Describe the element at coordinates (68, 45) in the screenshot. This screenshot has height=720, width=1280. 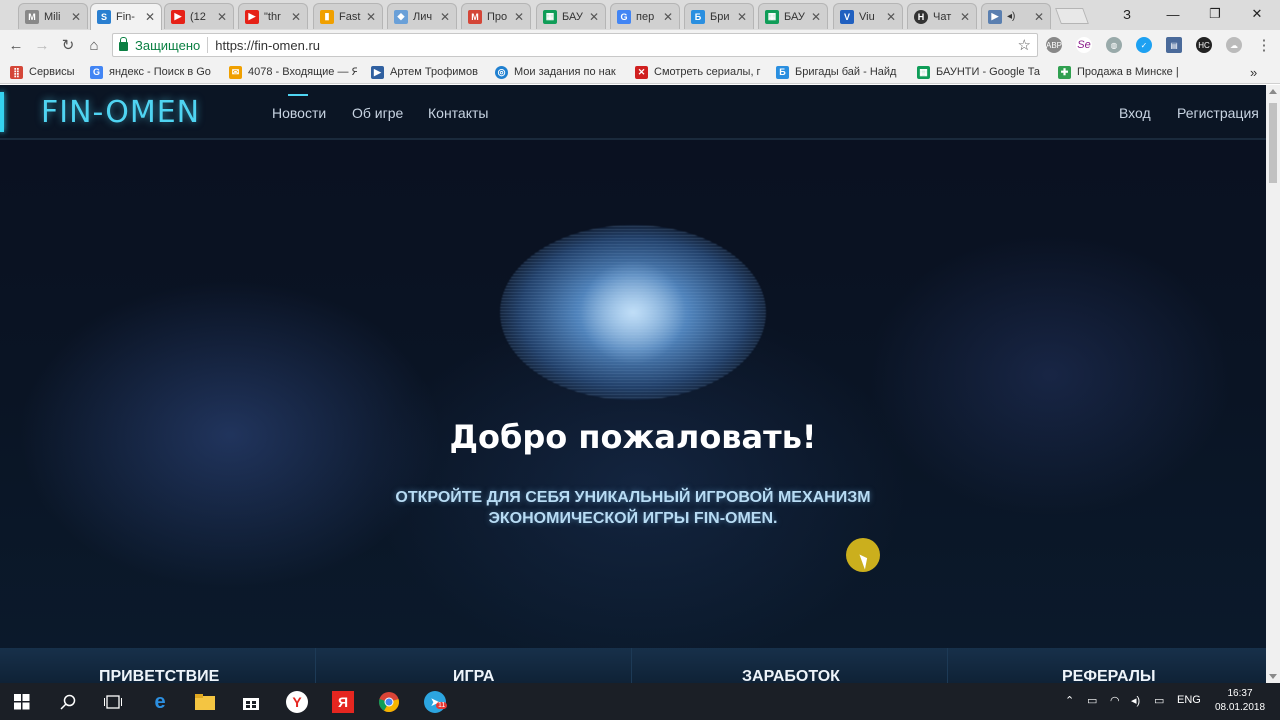
I see `reload-button: ↻` at that location.